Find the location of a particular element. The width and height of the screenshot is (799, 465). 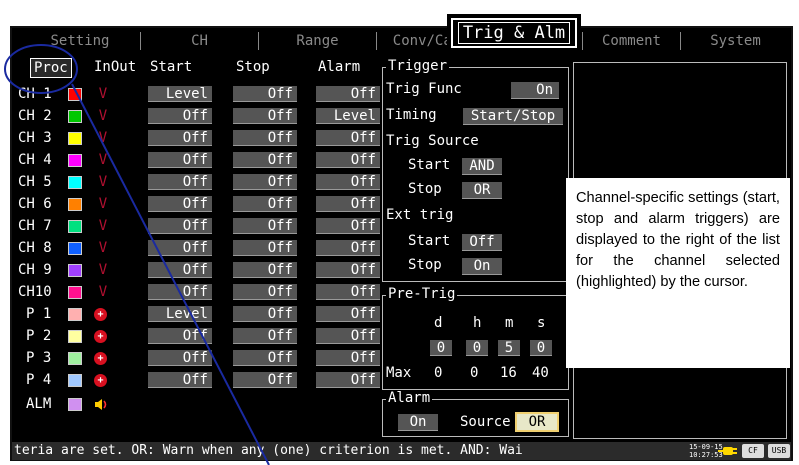

tab-ch: CH is located at coordinates (199, 41).